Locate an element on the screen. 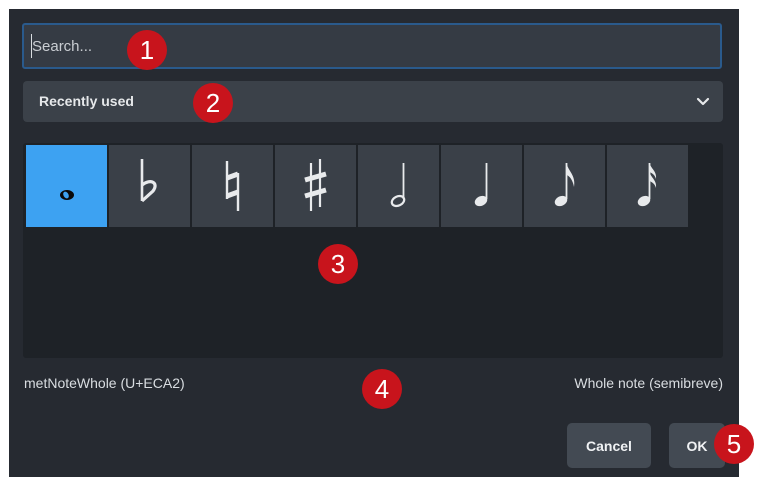 The image size is (758, 477). callout-badge-4: 4 is located at coordinates (382, 389).